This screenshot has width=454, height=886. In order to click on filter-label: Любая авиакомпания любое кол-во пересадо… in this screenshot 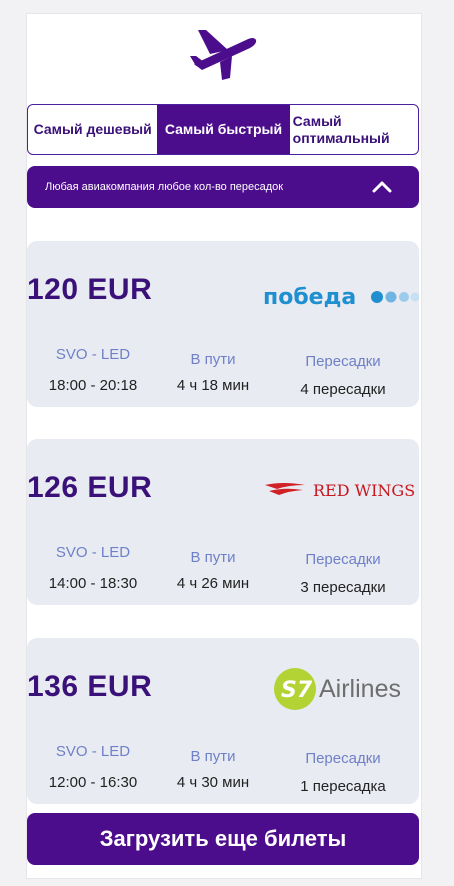, I will do `click(164, 187)`.